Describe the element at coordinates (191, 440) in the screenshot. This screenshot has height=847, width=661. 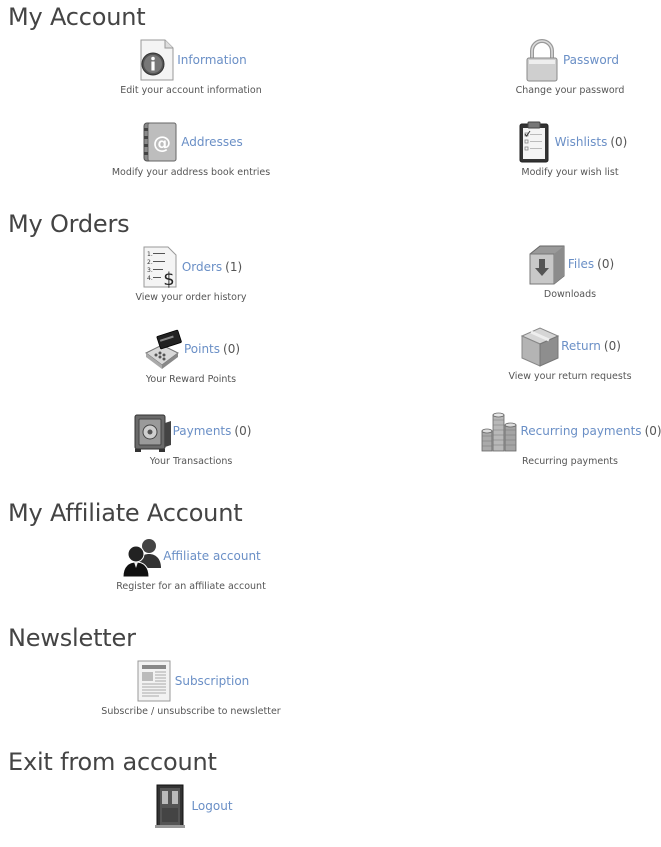
I see `orders-item-payments: Payments (0) Your Transactions` at that location.